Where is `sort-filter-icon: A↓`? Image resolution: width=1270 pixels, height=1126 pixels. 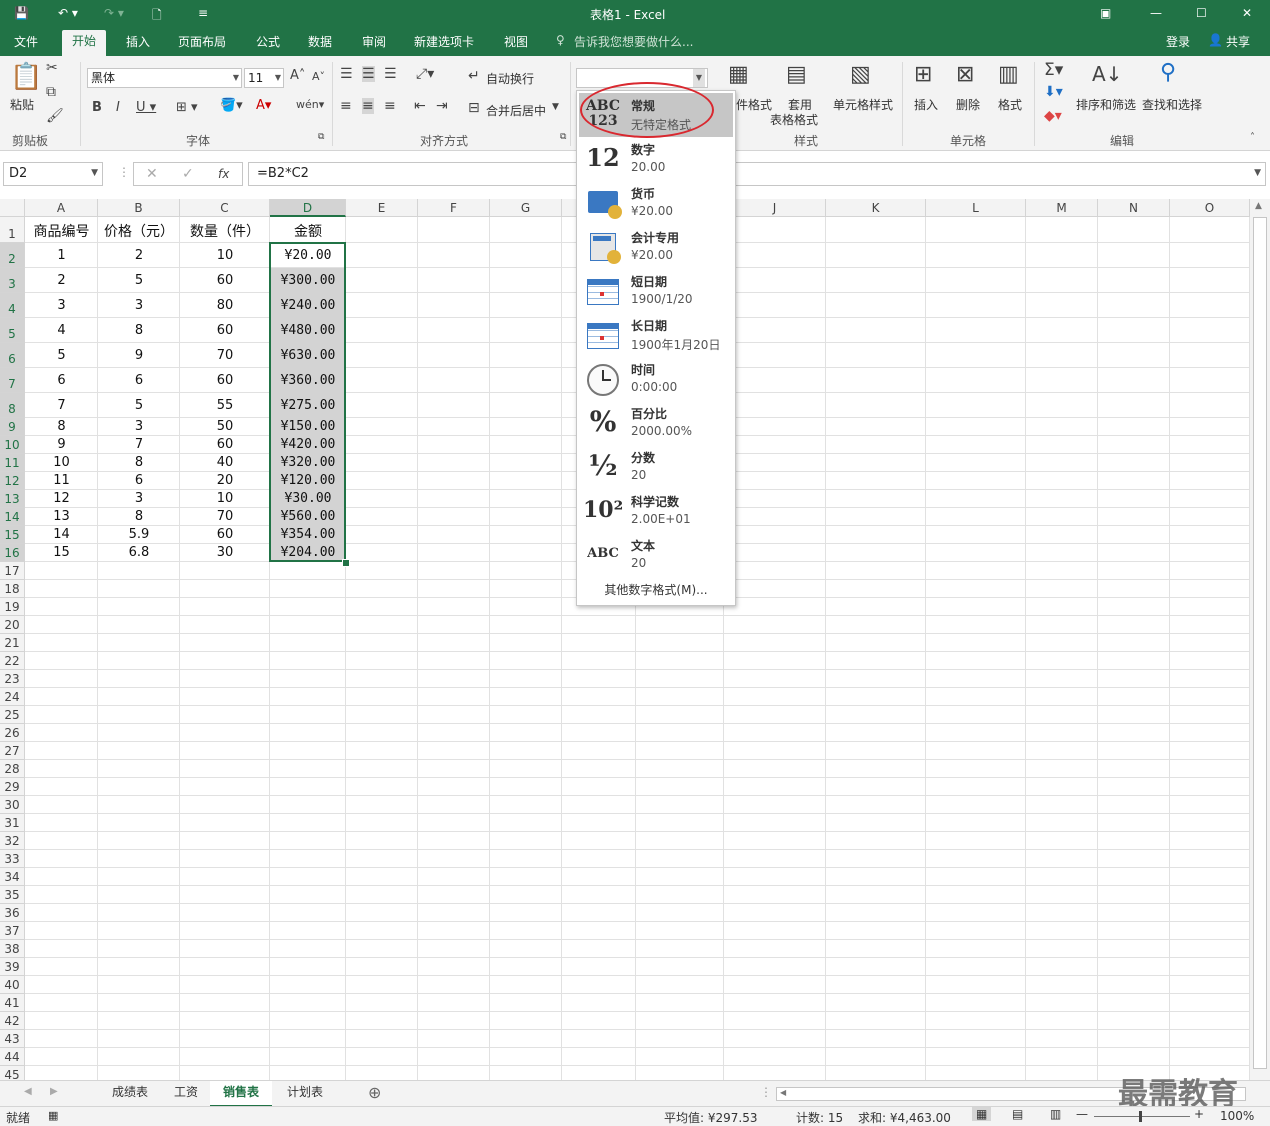
sort-filter-icon: A↓ is located at coordinates (1107, 74).